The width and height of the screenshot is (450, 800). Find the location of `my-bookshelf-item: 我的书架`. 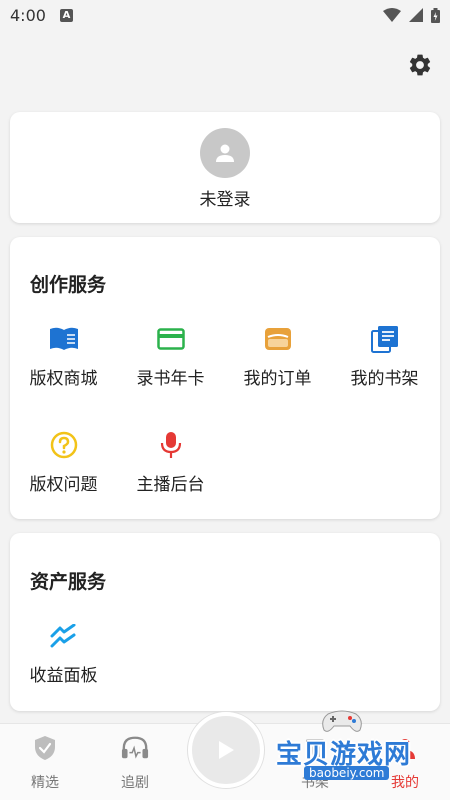

my-bookshelf-item: 我的书架 is located at coordinates (384, 359).